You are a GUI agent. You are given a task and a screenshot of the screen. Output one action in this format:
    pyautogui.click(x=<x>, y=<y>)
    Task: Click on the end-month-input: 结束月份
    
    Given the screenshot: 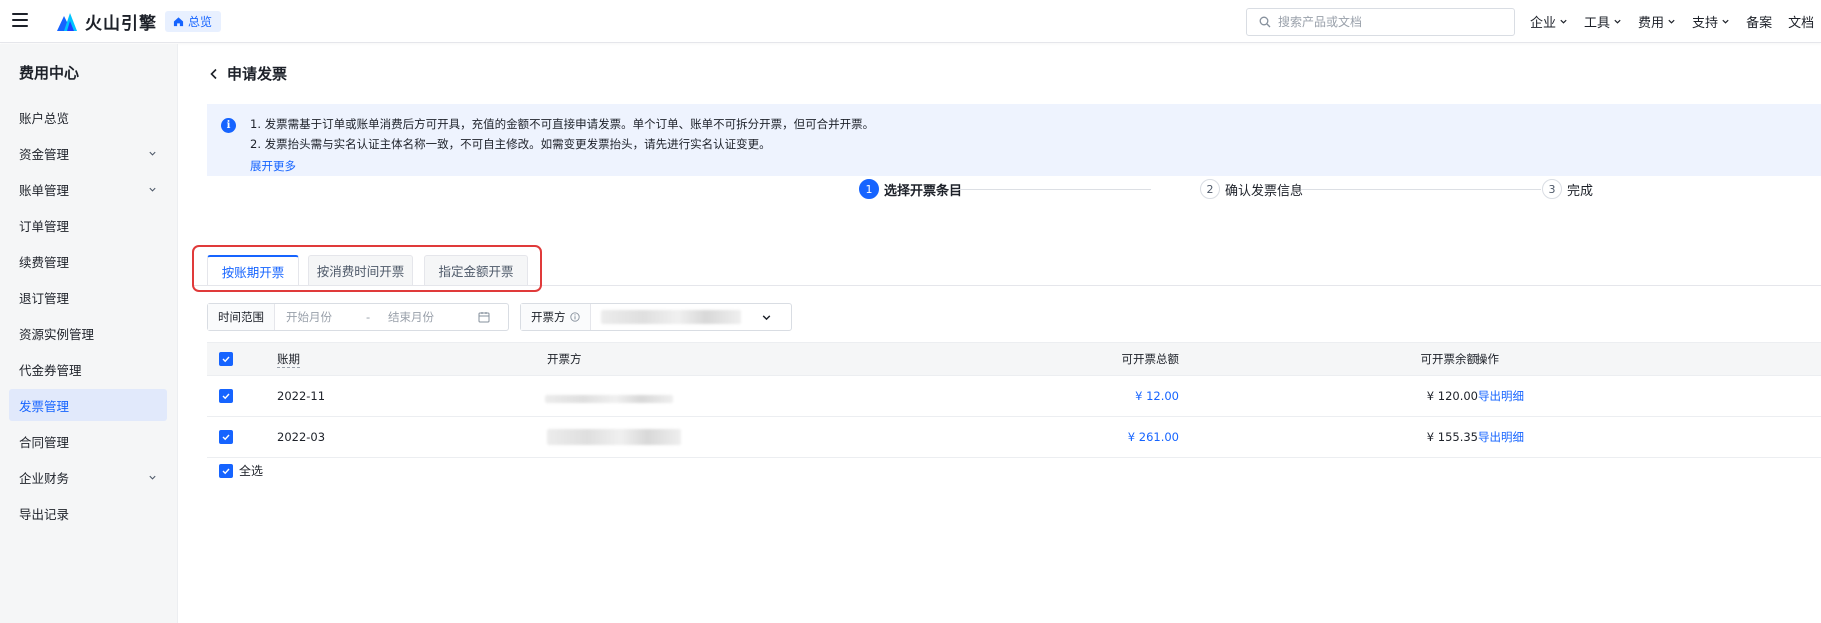 What is the action you would take?
    pyautogui.click(x=433, y=317)
    